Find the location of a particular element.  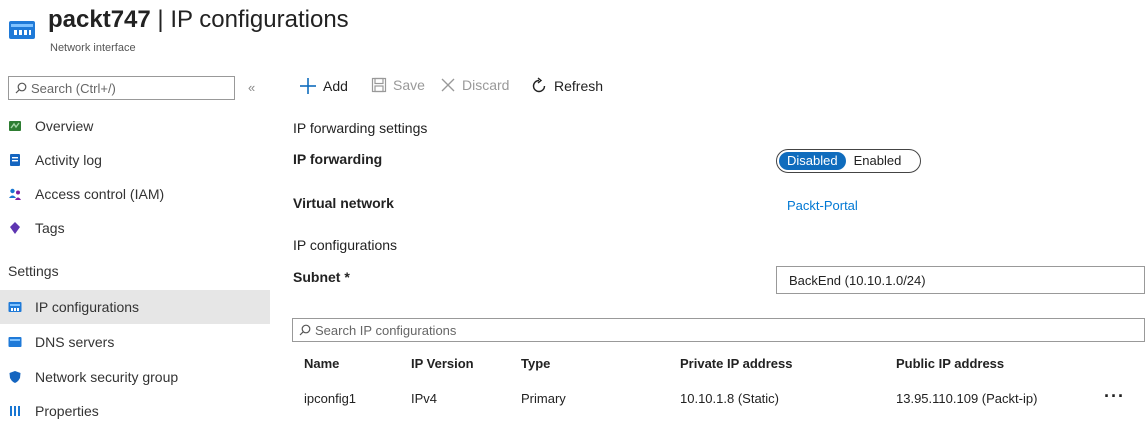

sidebar-item-ip-configurations: IP configurations is located at coordinates (135, 307).